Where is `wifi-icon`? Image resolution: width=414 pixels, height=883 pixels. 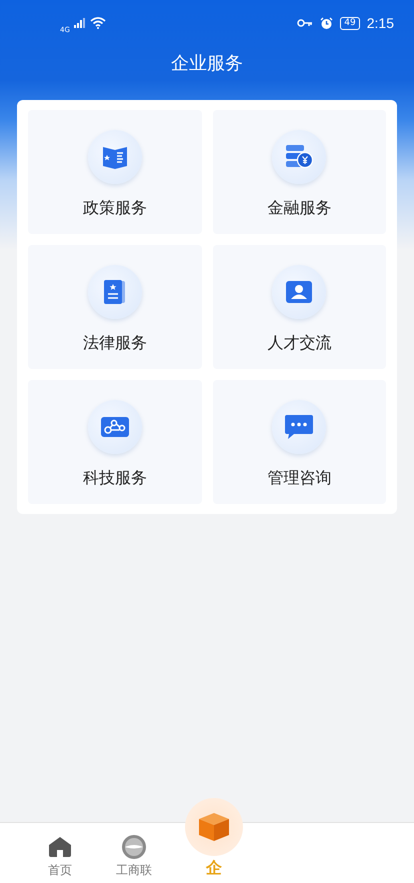
wifi-icon is located at coordinates (98, 23).